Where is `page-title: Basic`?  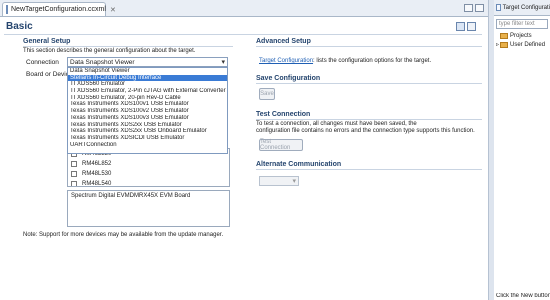
page-title: Basic is located at coordinates (19, 26).